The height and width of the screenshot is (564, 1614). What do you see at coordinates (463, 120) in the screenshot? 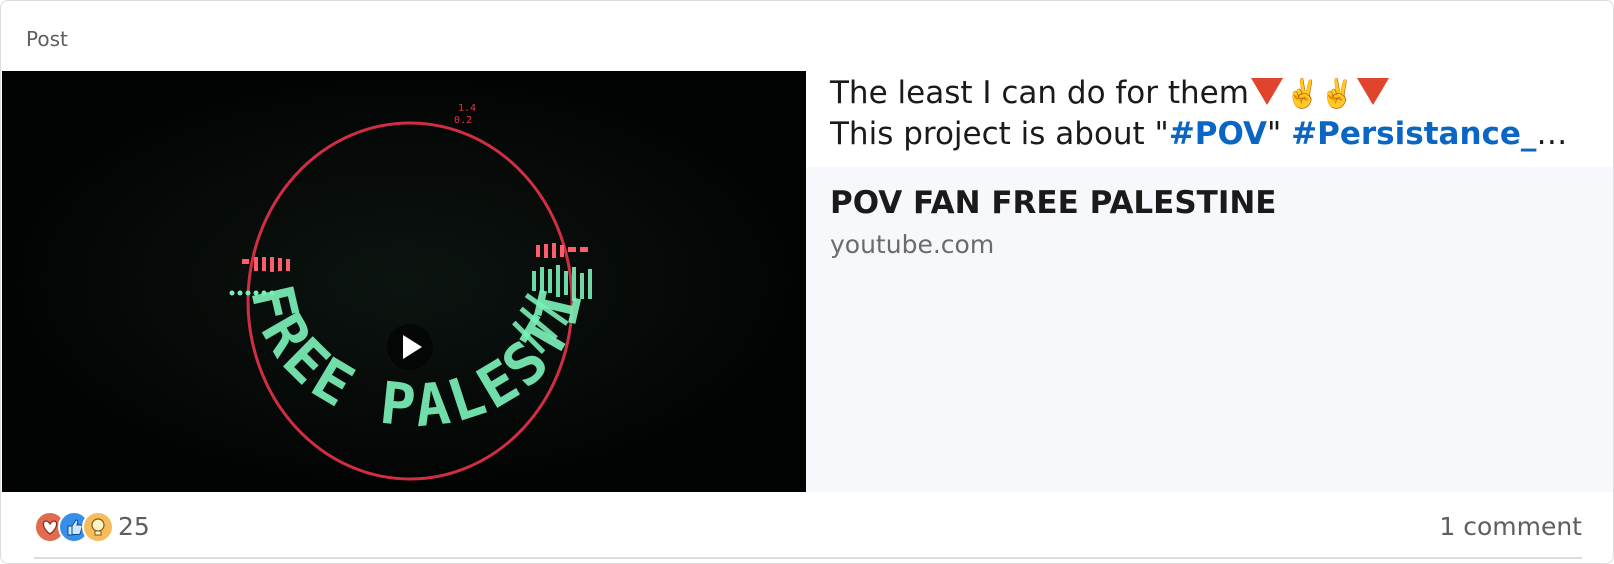
I see `svg-text: 0.2` at bounding box center [463, 120].